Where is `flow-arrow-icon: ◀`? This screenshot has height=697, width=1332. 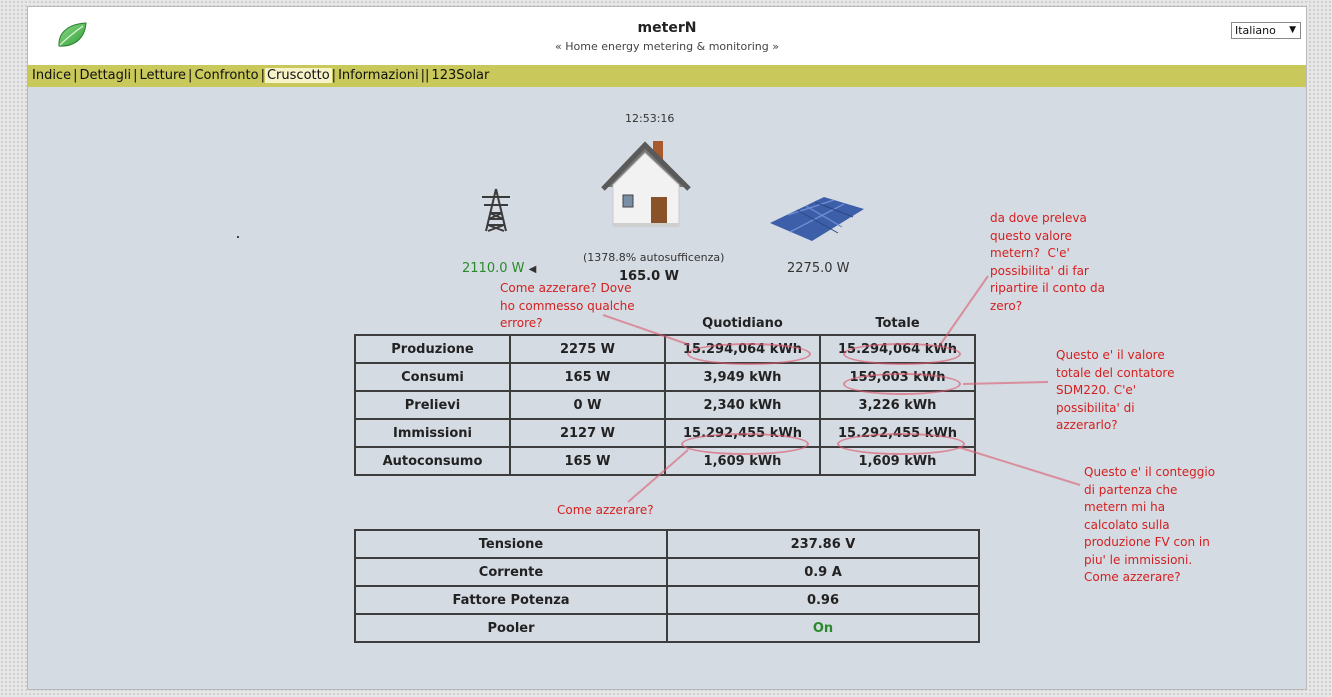 flow-arrow-icon: ◀ is located at coordinates (532, 269).